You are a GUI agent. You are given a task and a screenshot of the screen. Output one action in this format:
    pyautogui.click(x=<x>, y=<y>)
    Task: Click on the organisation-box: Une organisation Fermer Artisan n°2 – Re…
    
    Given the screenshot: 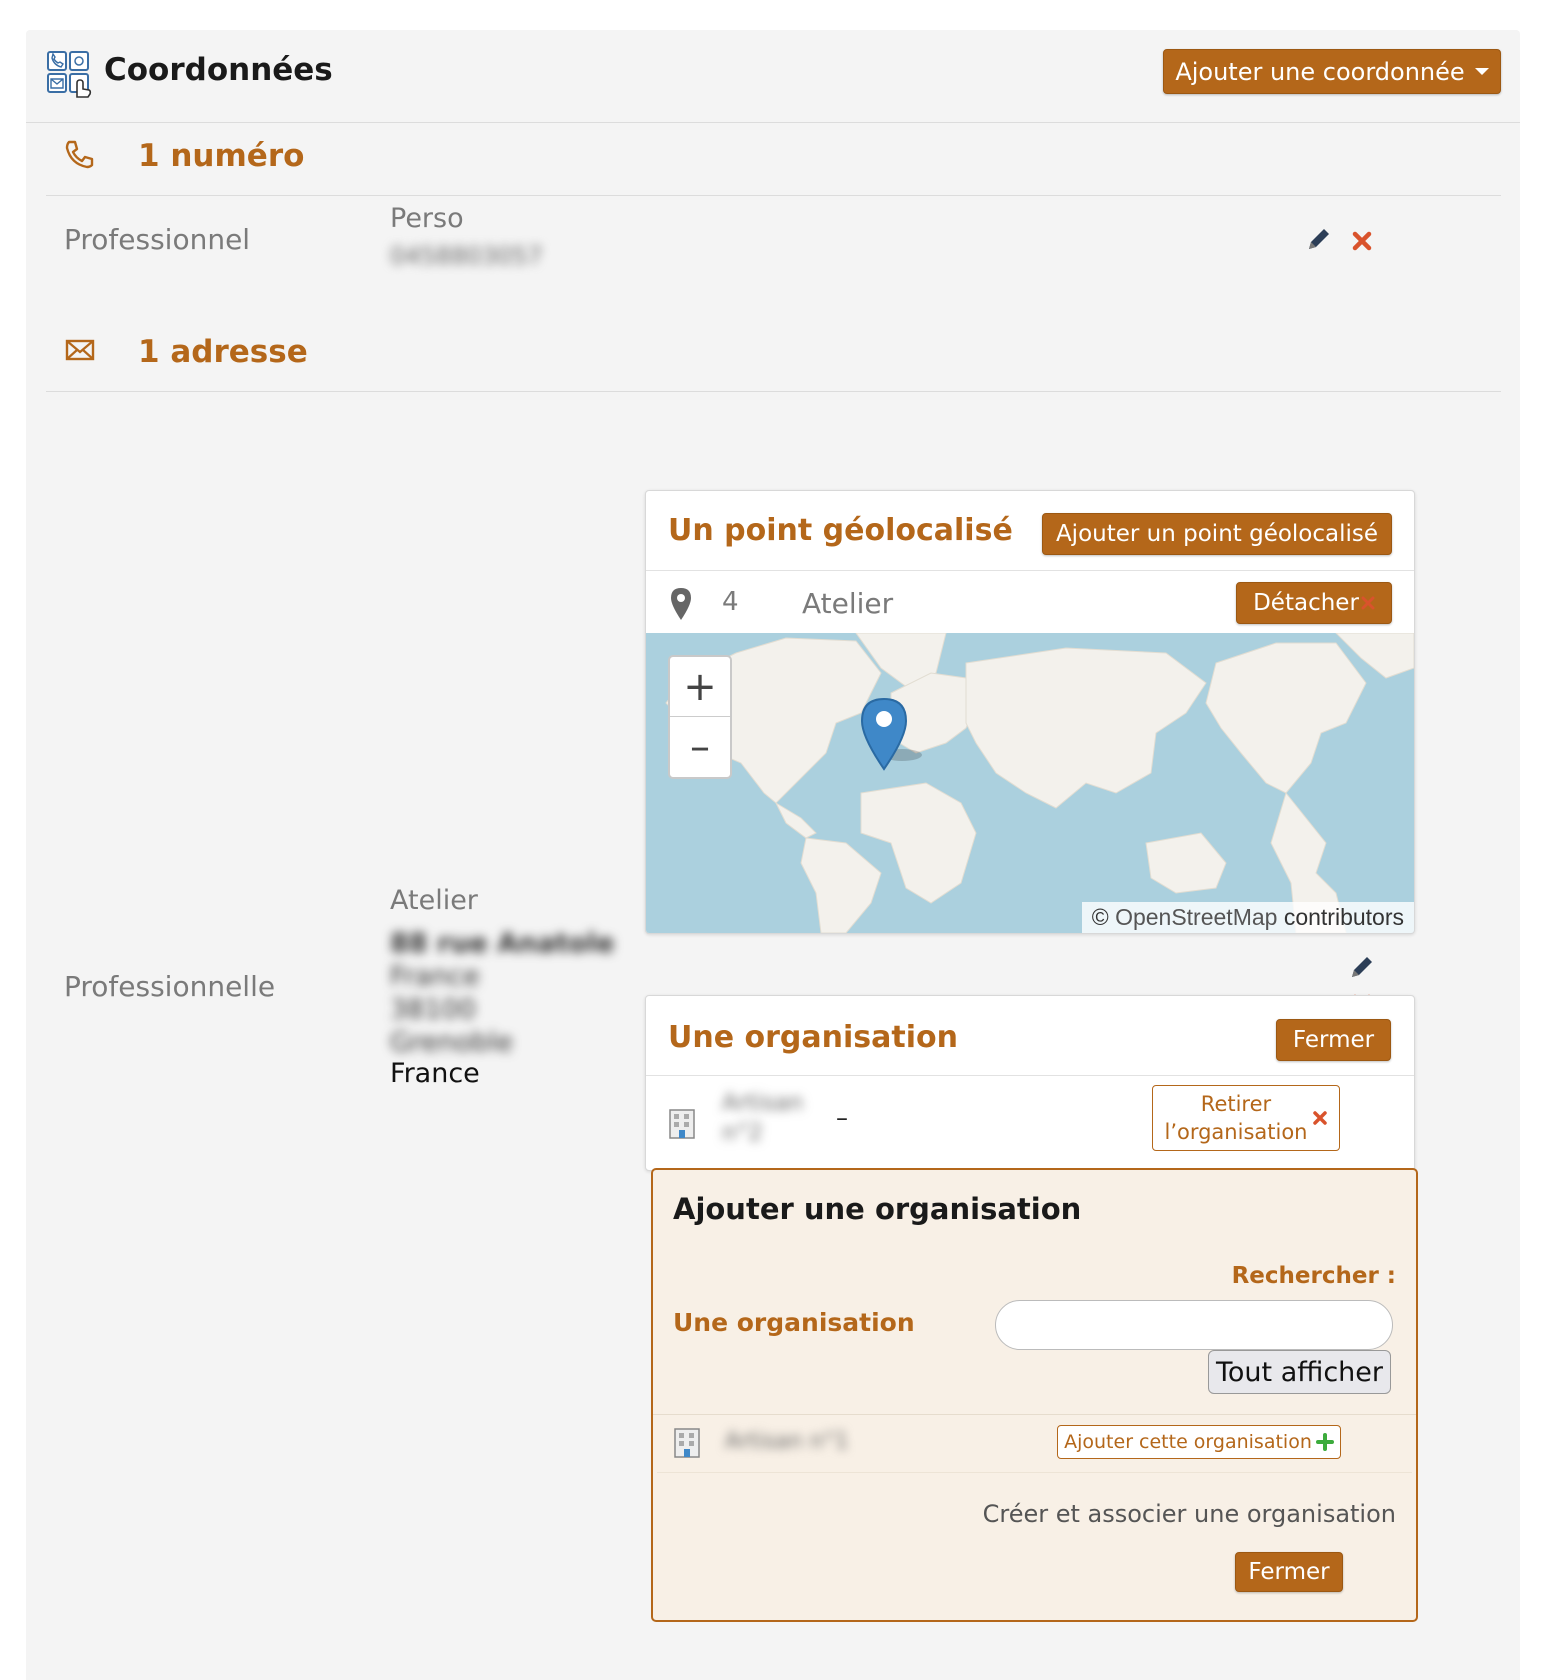 What is the action you would take?
    pyautogui.click(x=1030, y=1083)
    